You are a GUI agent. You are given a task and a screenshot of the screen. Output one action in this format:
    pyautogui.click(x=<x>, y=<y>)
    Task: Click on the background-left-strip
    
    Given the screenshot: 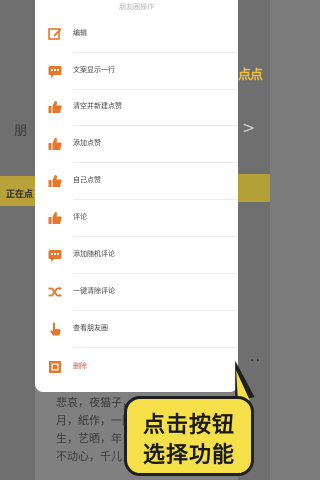 What is the action you would take?
    pyautogui.click(x=17, y=240)
    